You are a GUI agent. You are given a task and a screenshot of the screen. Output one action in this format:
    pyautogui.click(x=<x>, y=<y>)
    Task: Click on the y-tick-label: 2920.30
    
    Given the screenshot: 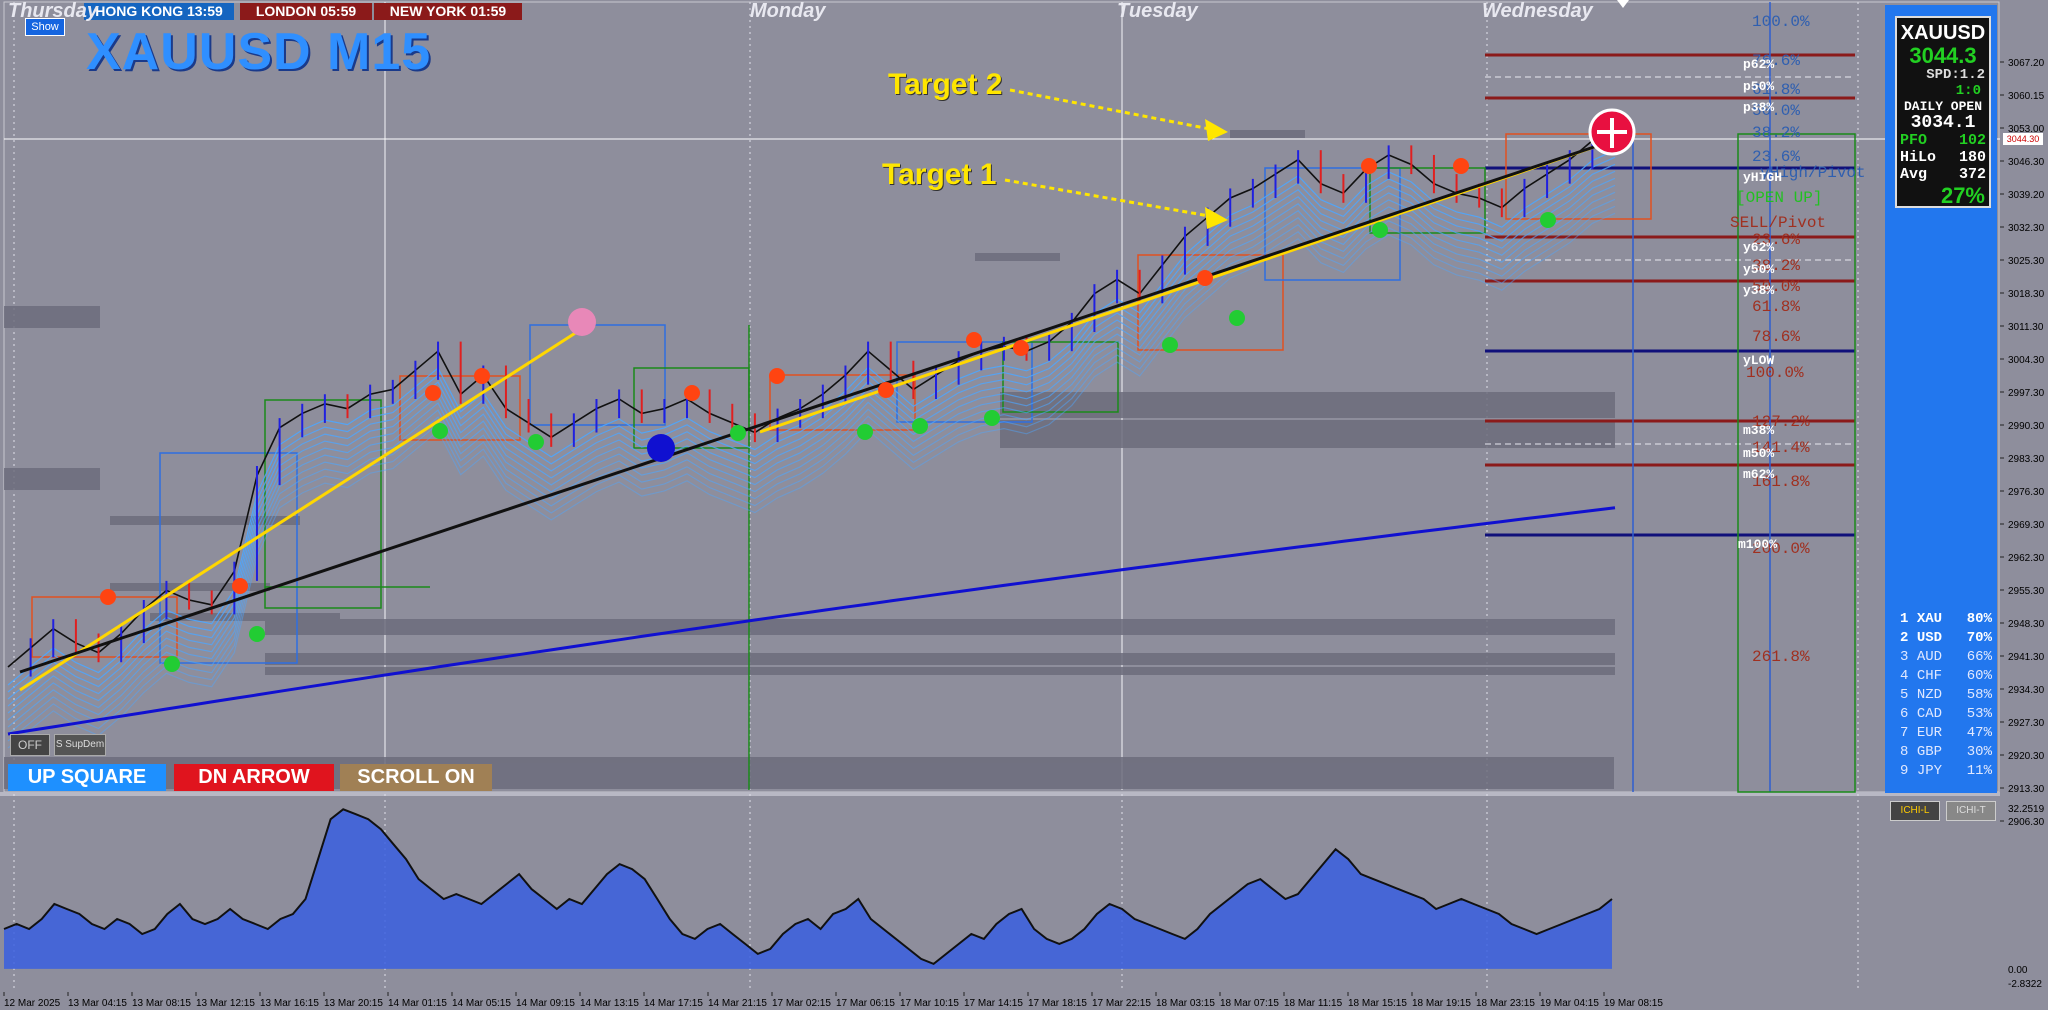 What is the action you would take?
    pyautogui.click(x=2026, y=756)
    